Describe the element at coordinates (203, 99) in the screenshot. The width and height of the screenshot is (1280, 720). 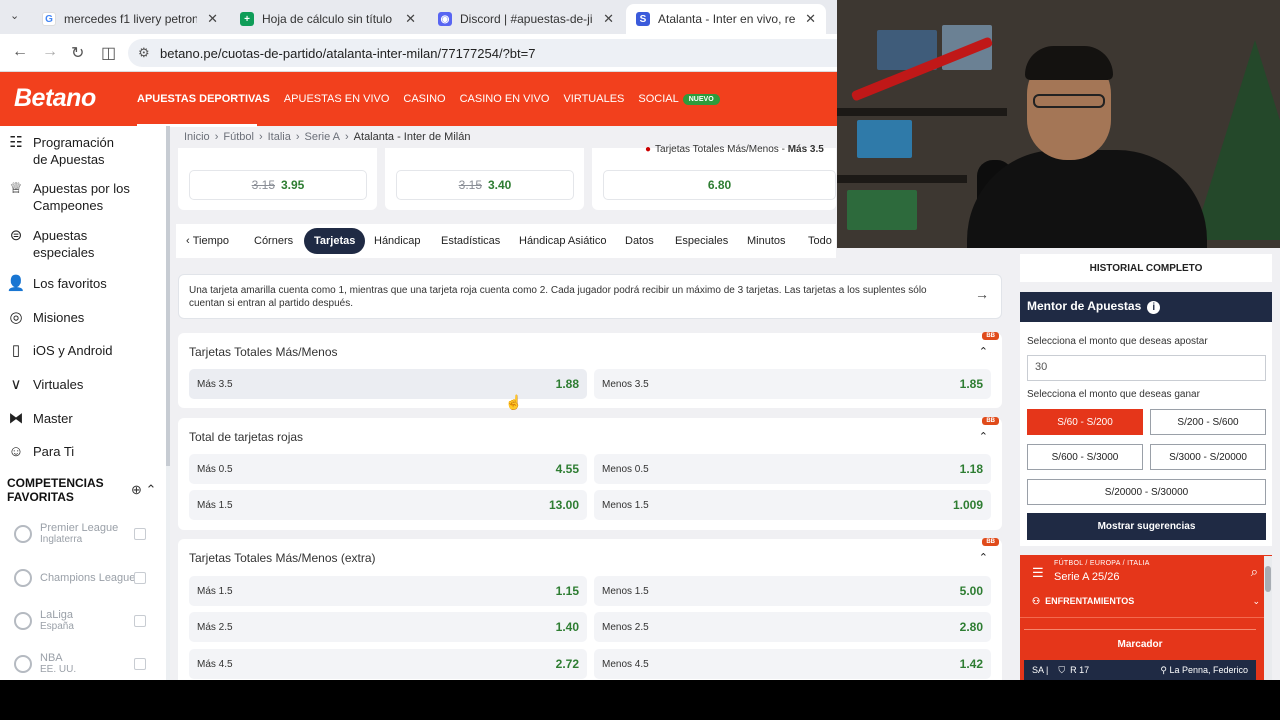
I see `nav-apuestas-deportivas: APUESTAS DEPORTIVAS` at that location.